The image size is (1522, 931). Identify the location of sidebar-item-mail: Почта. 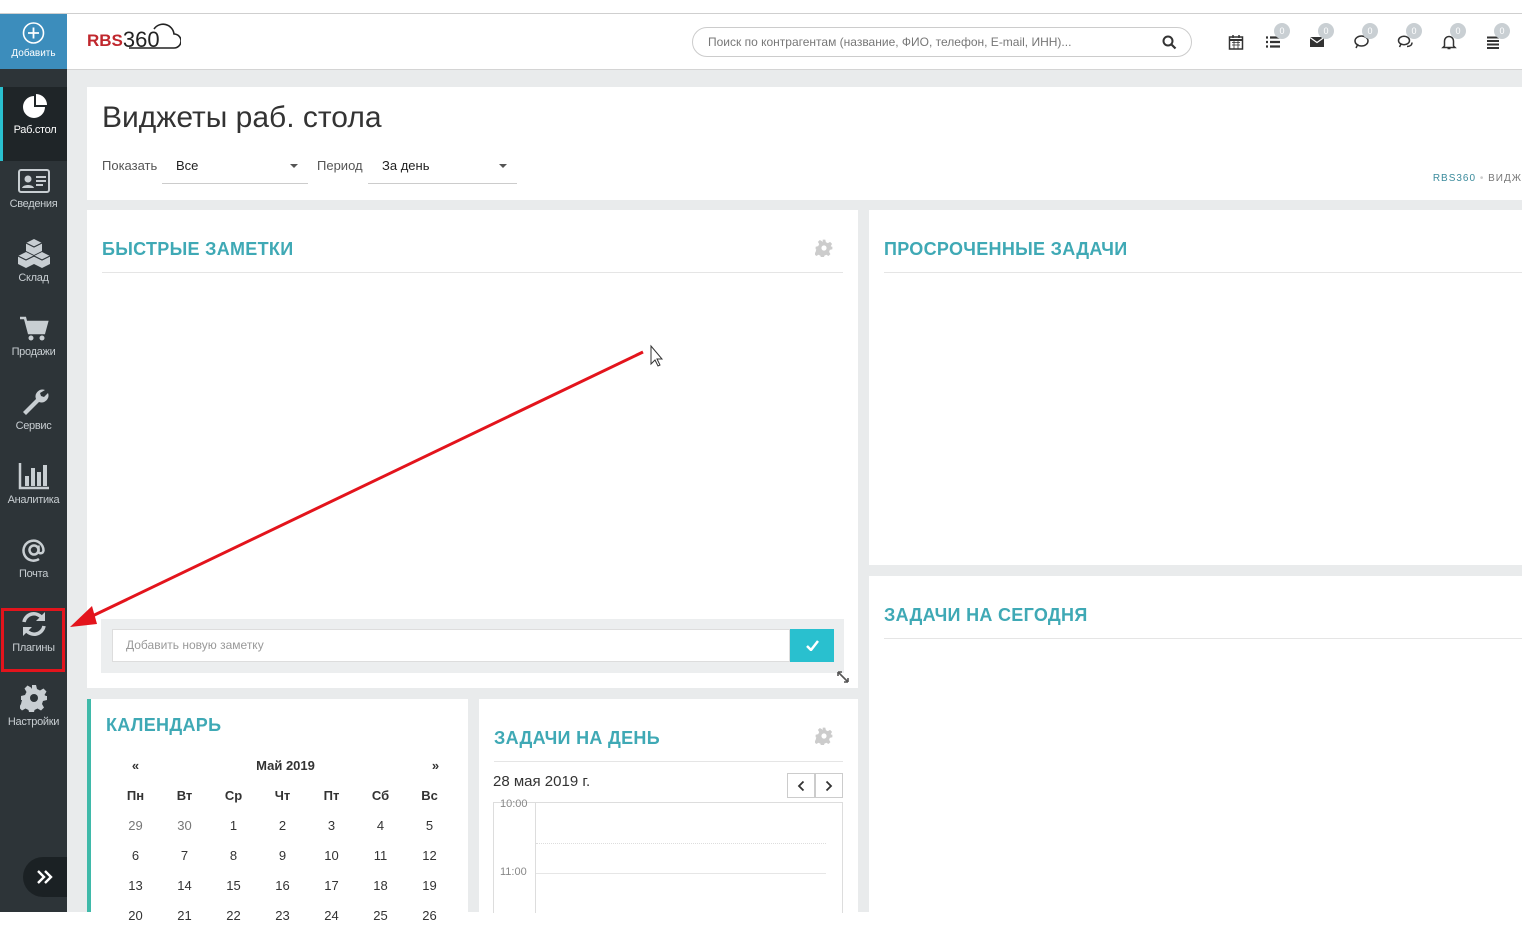
(33, 568).